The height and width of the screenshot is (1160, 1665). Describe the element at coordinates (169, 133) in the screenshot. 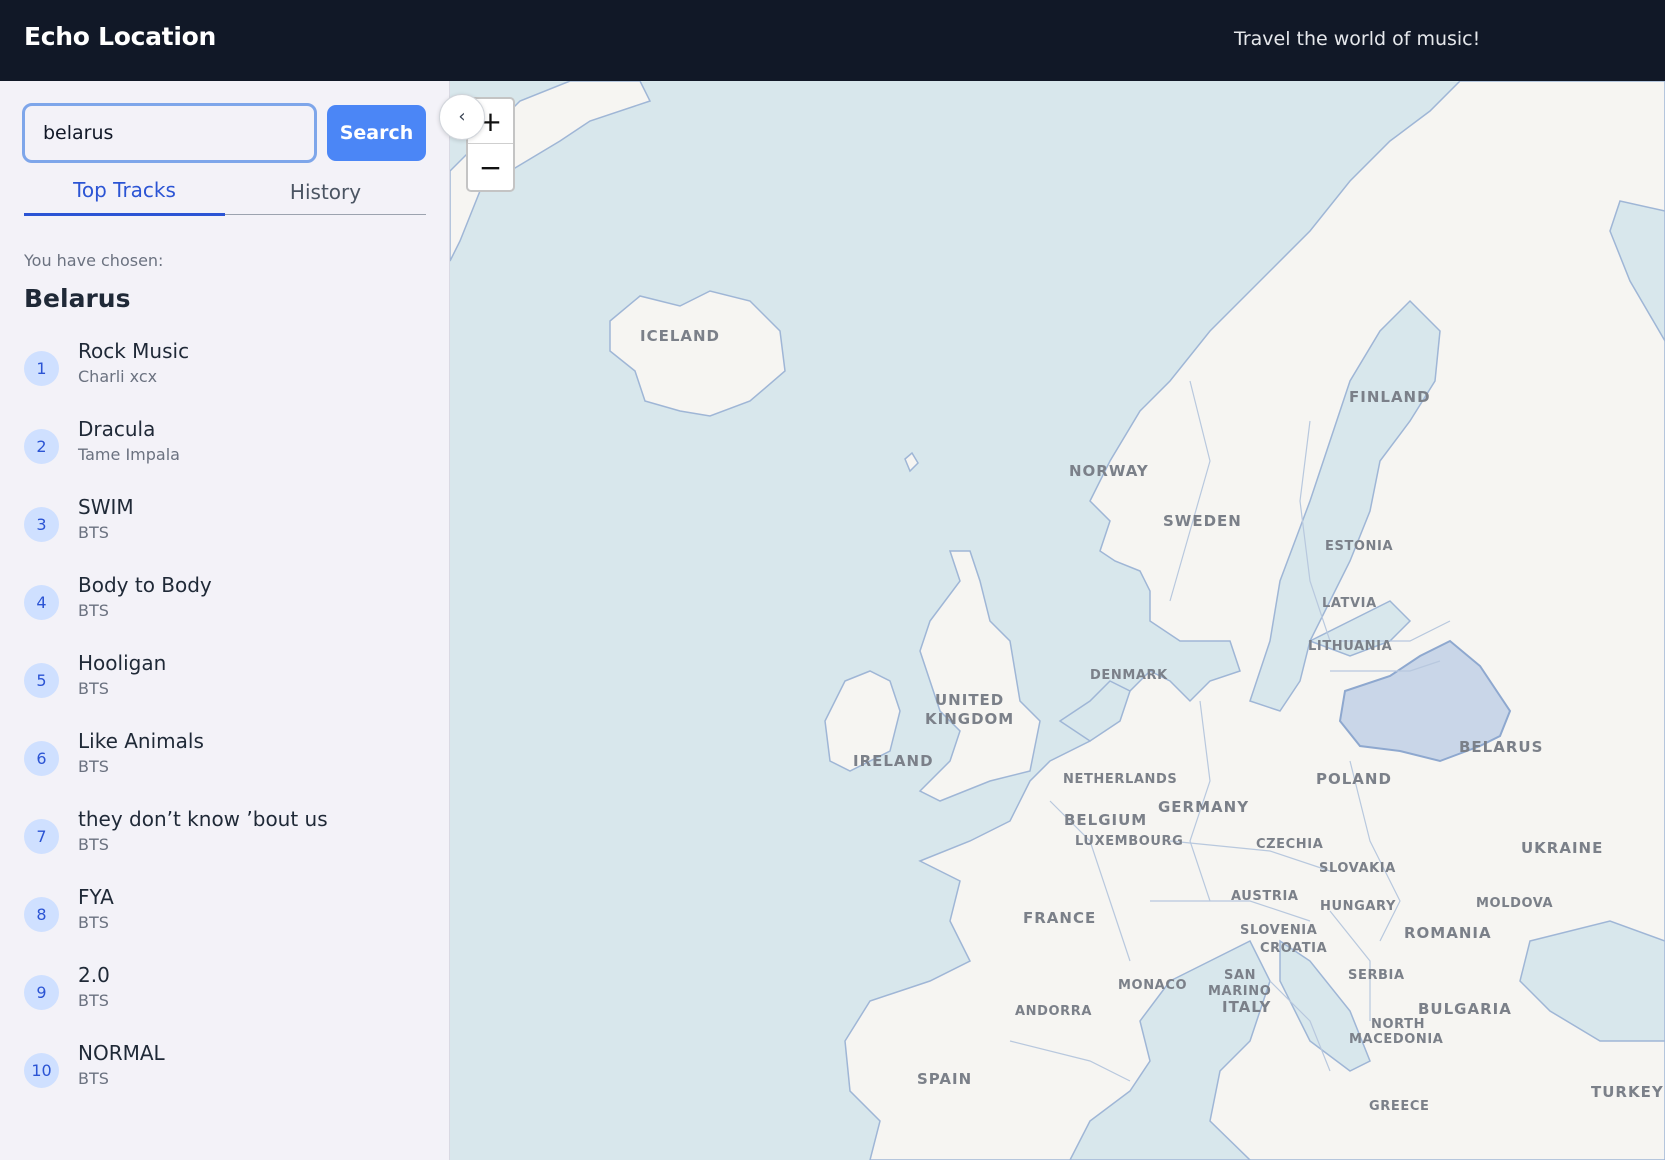

I see `search-input` at that location.